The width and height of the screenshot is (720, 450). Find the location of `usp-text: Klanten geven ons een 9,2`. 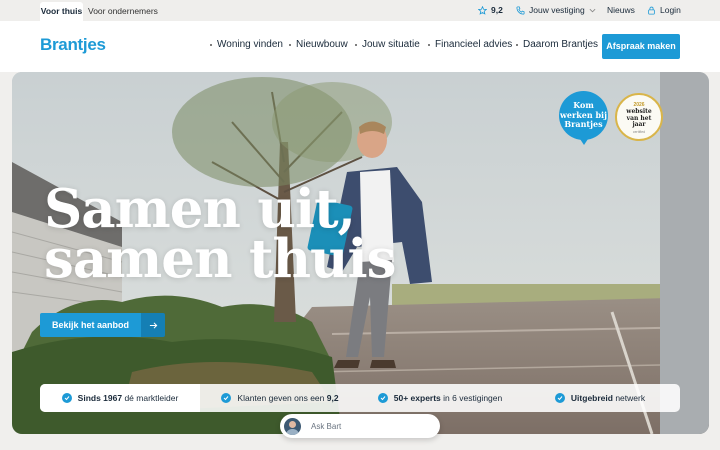

usp-text: Klanten geven ons een 9,2 is located at coordinates (287, 398).